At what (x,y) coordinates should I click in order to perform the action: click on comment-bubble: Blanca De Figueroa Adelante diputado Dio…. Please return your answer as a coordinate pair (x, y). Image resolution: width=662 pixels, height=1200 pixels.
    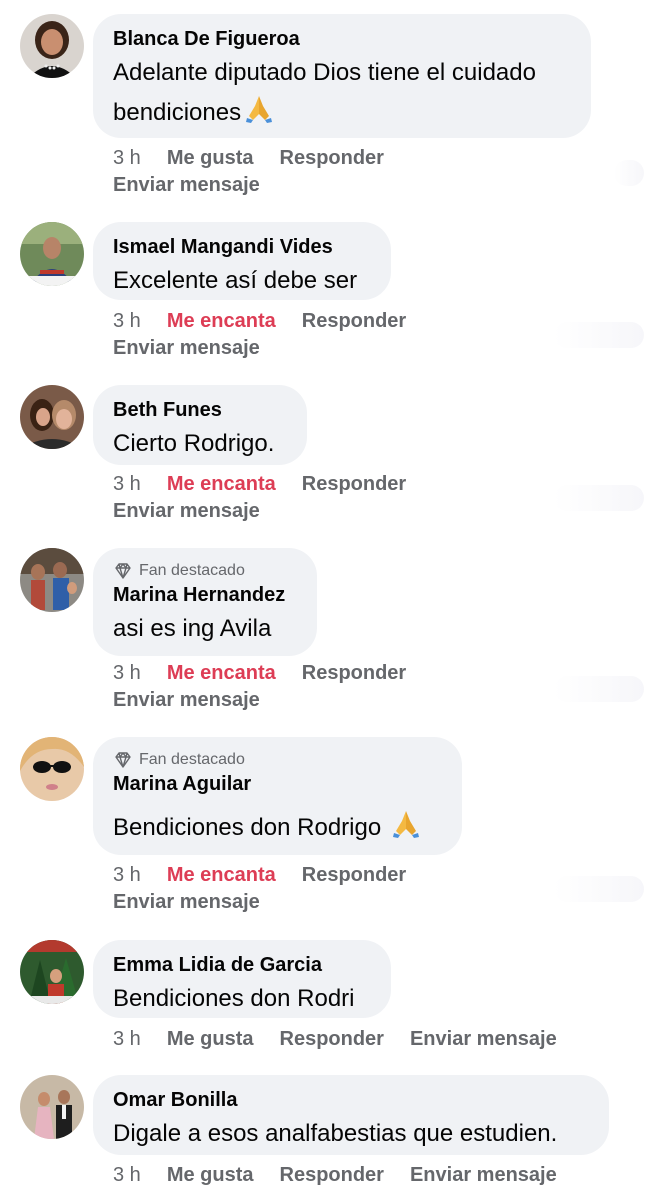
    Looking at the image, I should click on (342, 76).